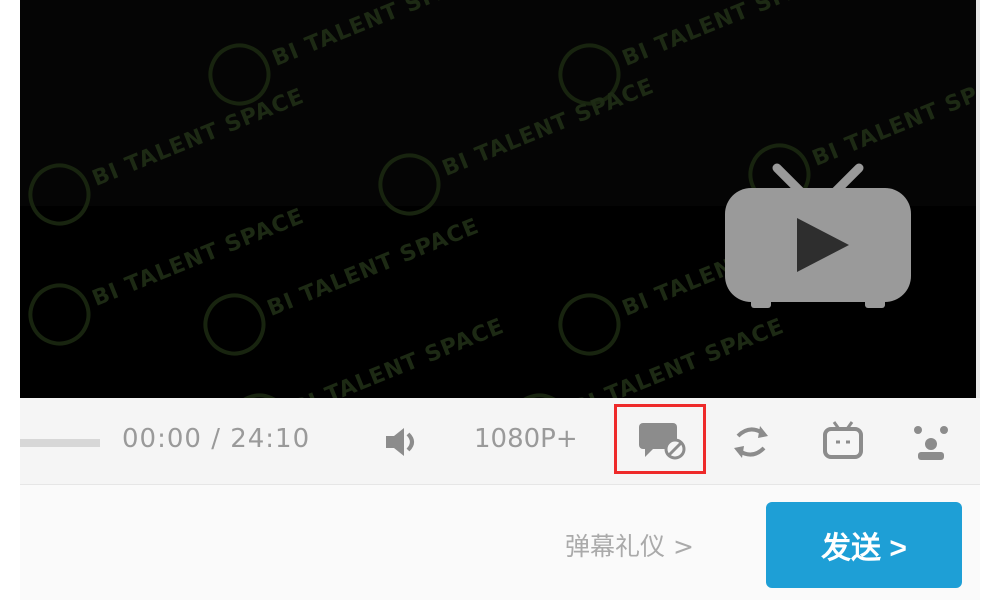 This screenshot has width=1000, height=600. What do you see at coordinates (843, 441) in the screenshot?
I see `bilibili-tv-icon` at bounding box center [843, 441].